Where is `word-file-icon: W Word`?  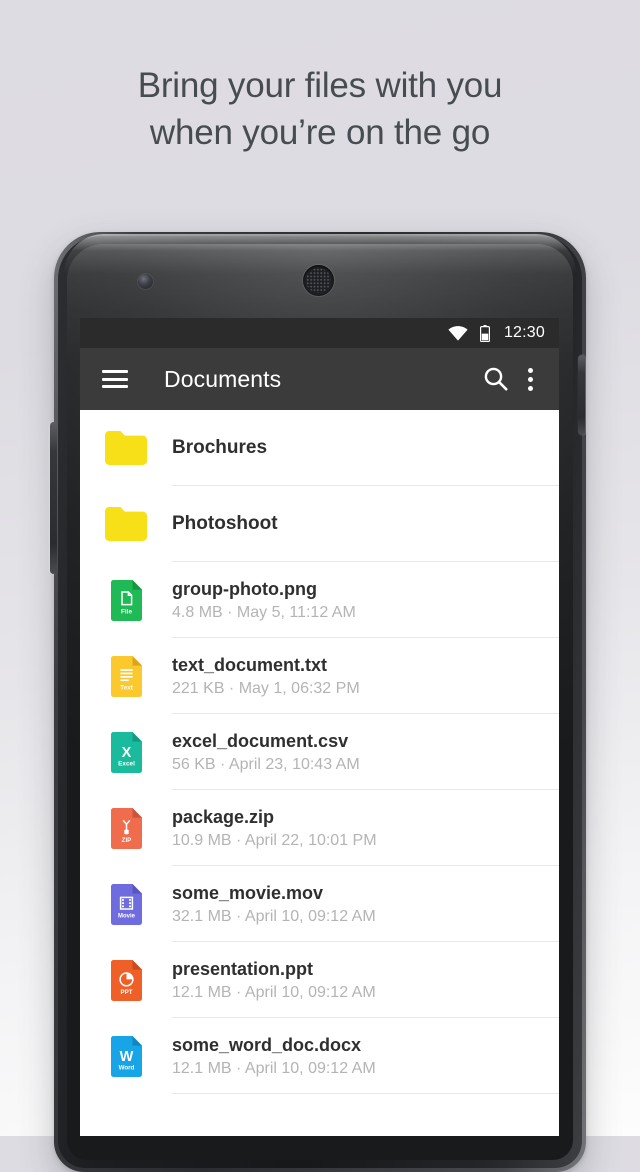
word-file-icon: W Word is located at coordinates (126, 1056).